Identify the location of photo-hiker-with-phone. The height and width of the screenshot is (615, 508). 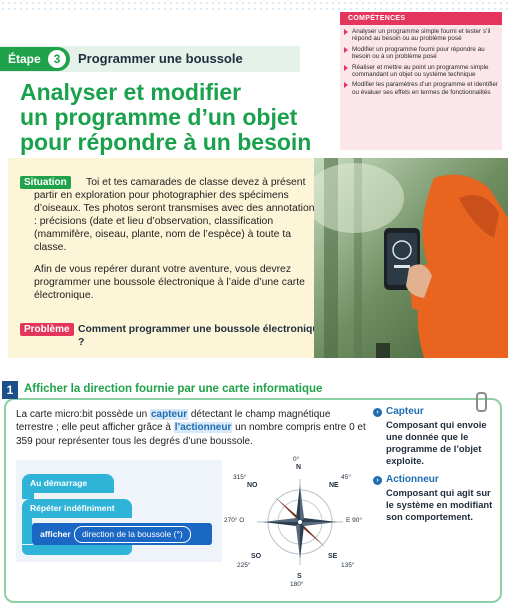
(411, 258).